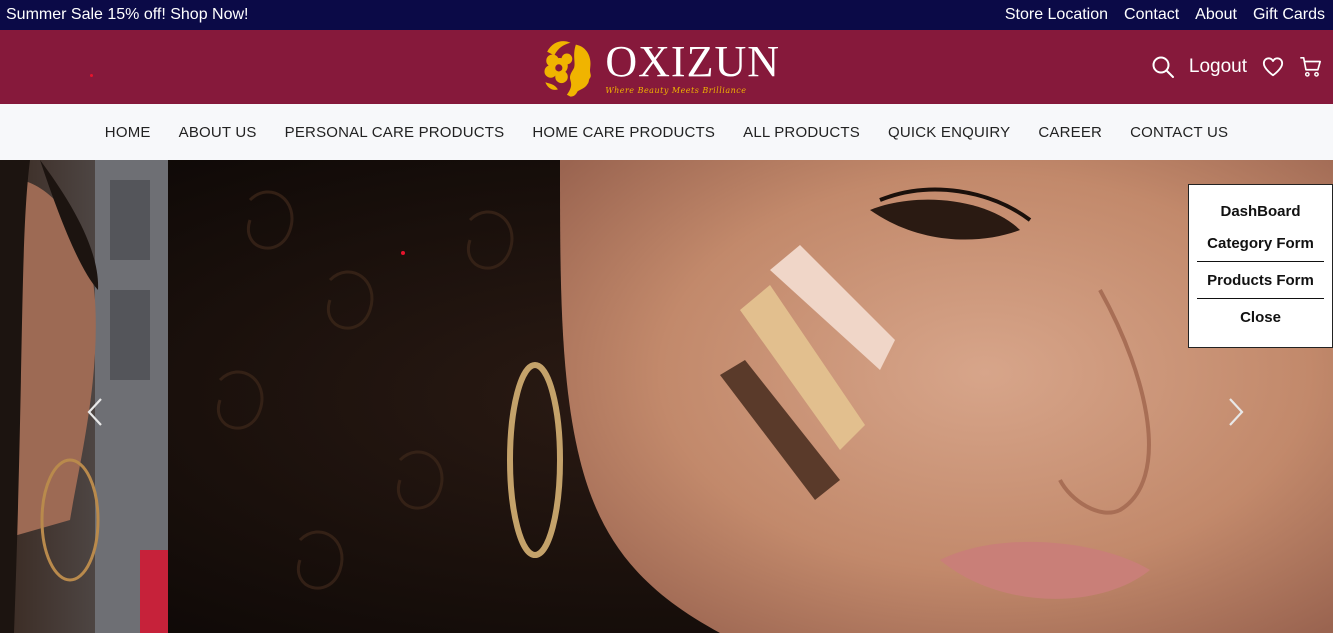 The width and height of the screenshot is (1333, 633). Describe the element at coordinates (1163, 67) in the screenshot. I see `search-icon` at that location.